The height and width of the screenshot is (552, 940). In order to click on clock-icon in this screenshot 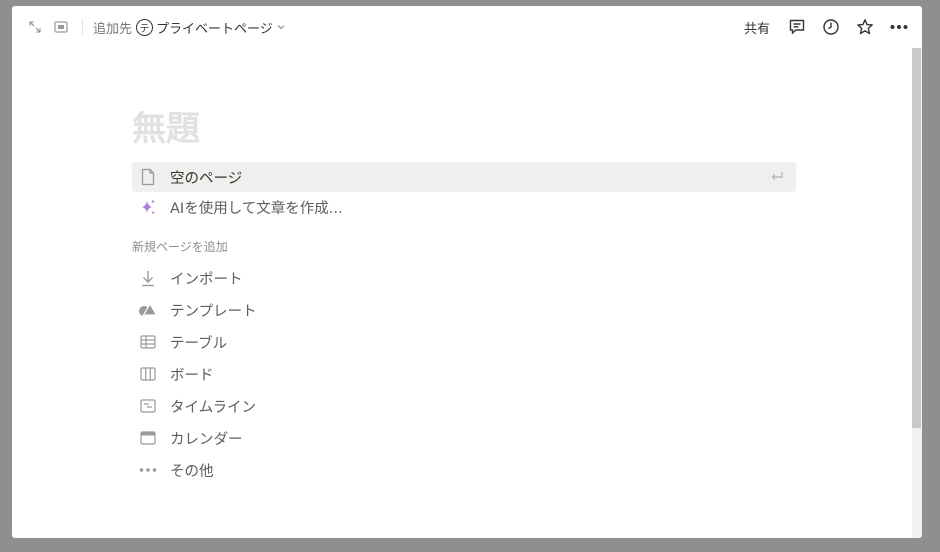, I will do `click(831, 27)`.